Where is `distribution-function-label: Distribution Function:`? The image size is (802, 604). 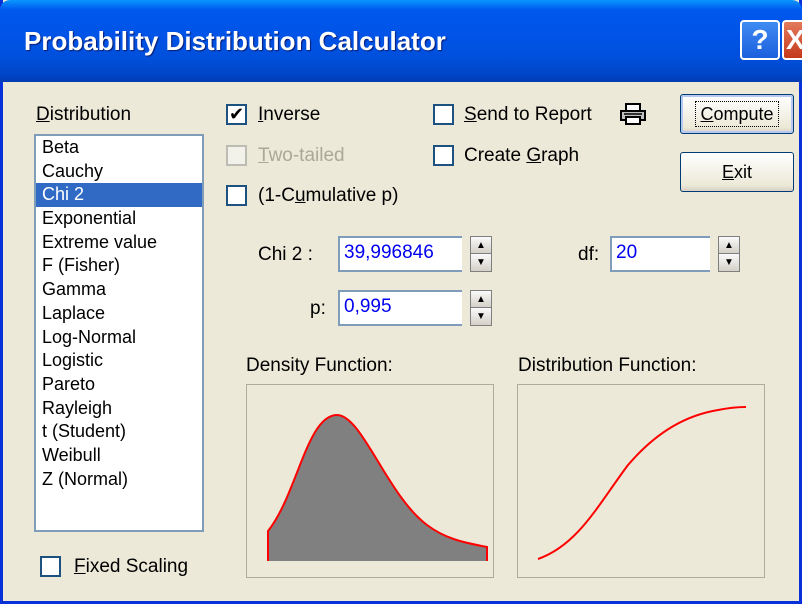 distribution-function-label: Distribution Function: is located at coordinates (607, 365).